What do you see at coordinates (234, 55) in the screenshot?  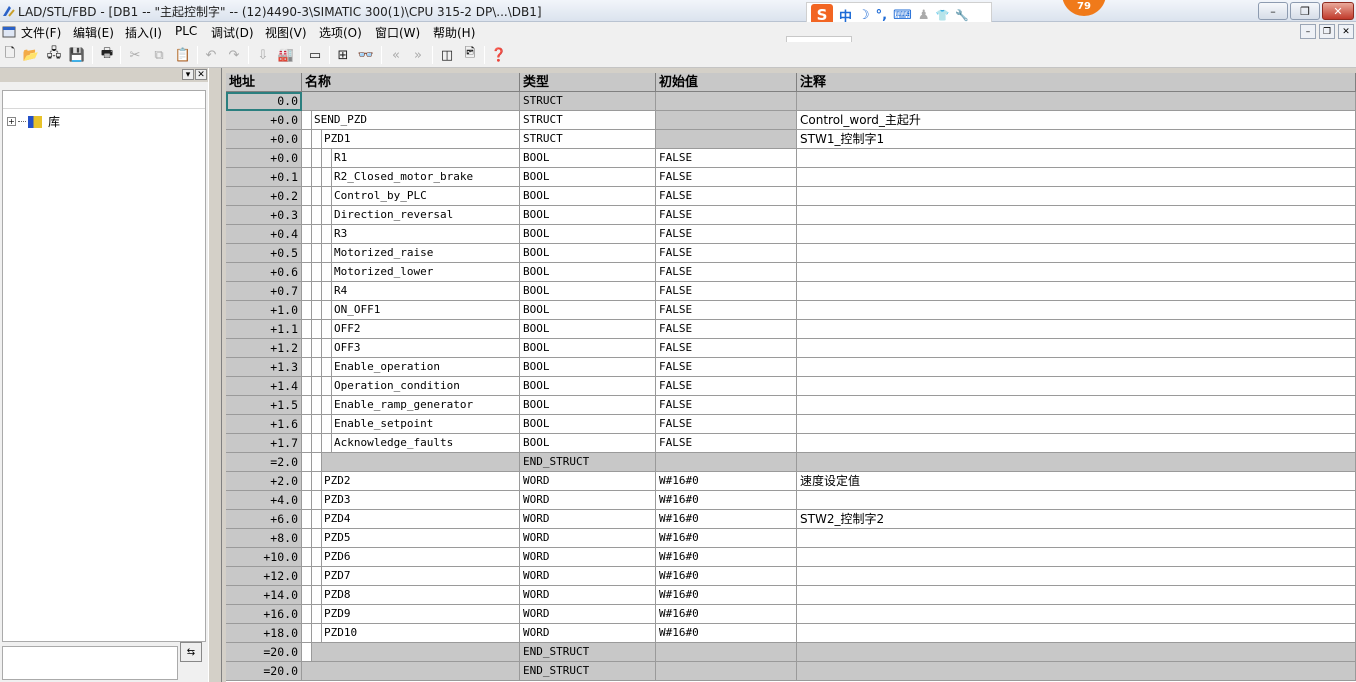 I see `redo-icon: ↷` at bounding box center [234, 55].